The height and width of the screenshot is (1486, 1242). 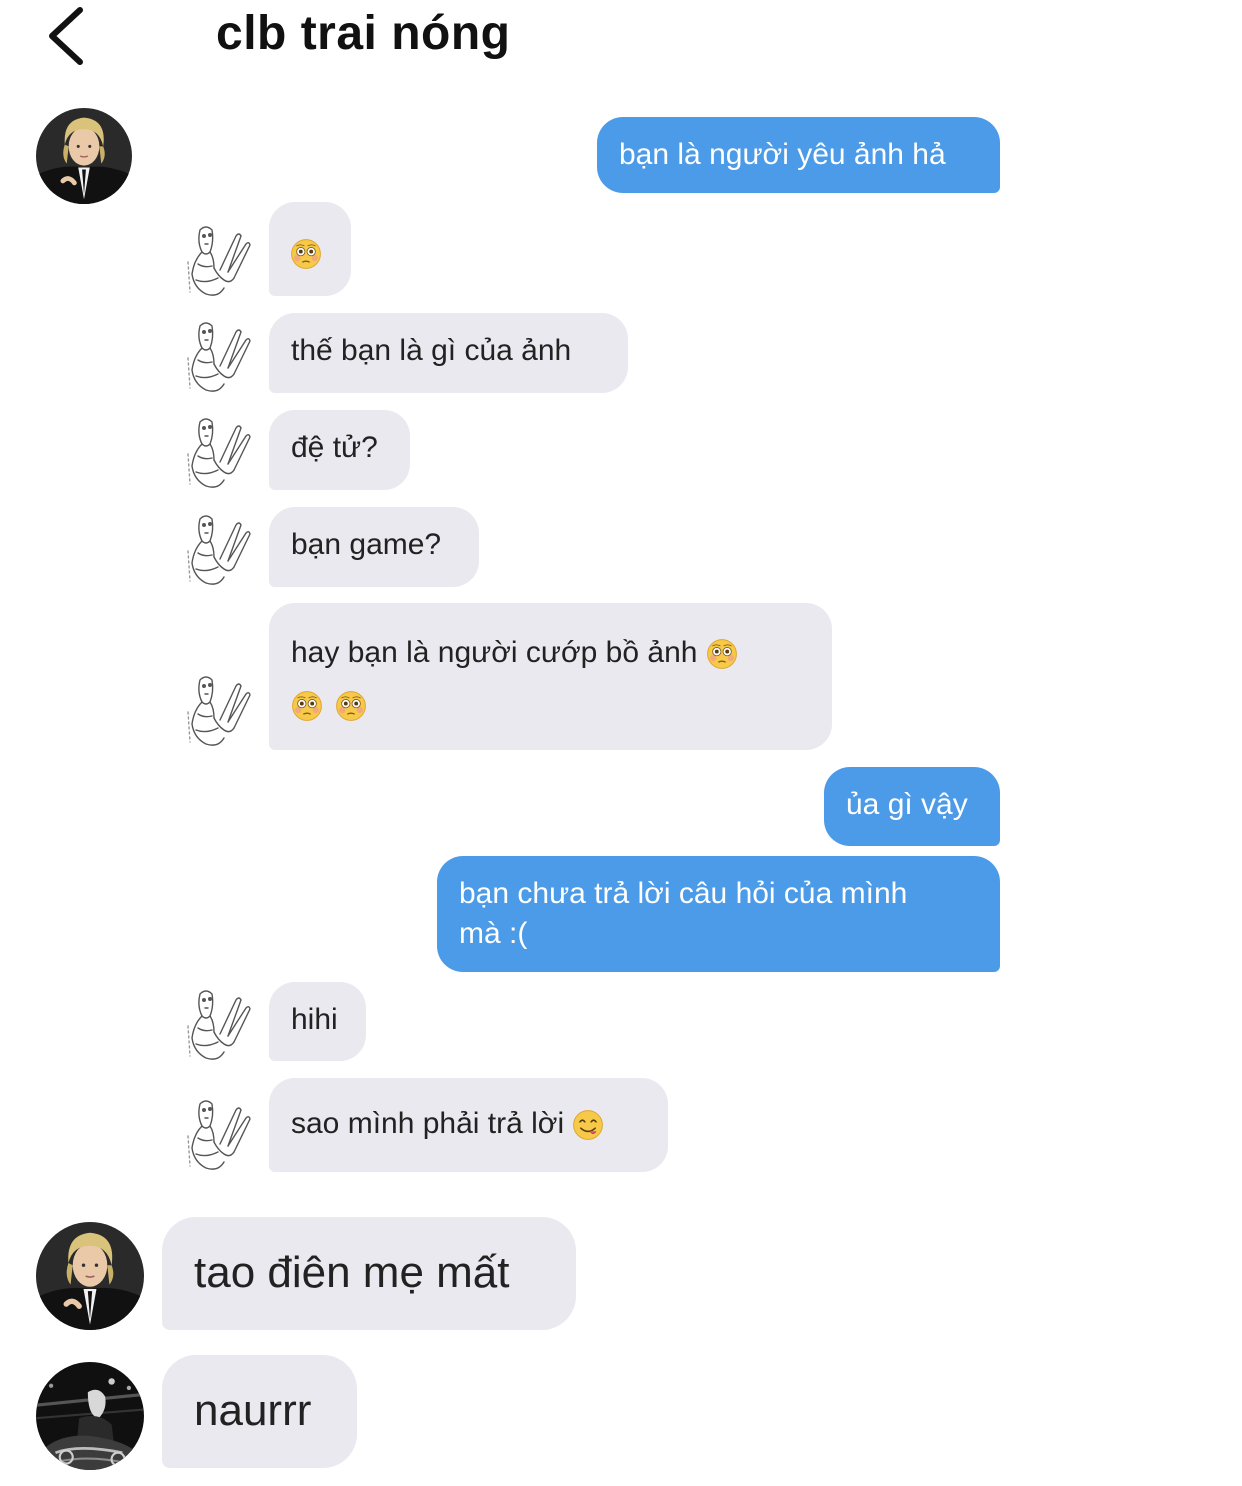 What do you see at coordinates (334, 447) in the screenshot?
I see `message-text: đệ tử?` at bounding box center [334, 447].